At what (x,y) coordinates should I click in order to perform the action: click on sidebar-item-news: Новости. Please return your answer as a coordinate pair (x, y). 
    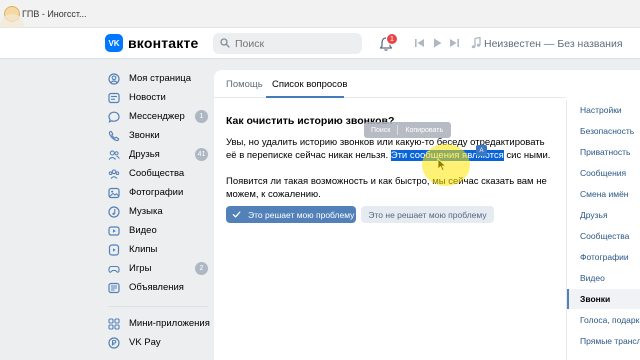
    Looking at the image, I should click on (156, 97).